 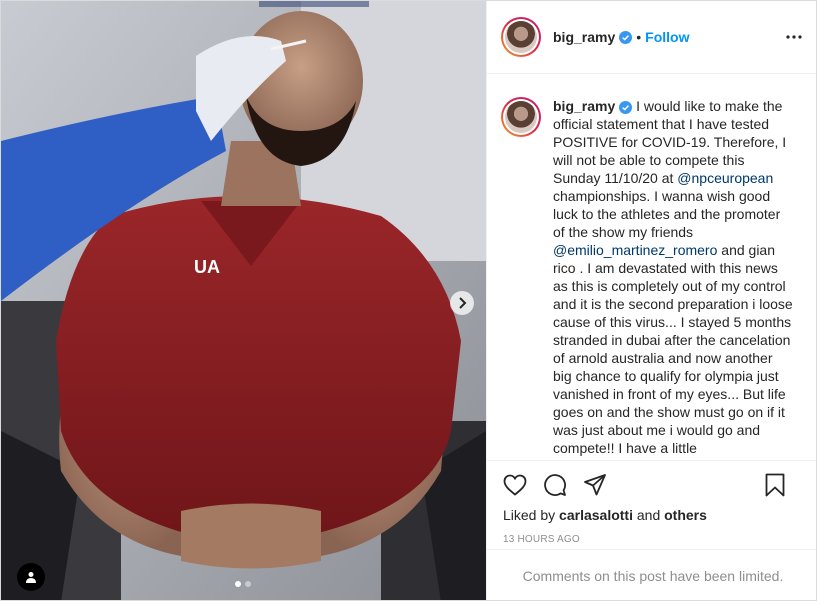 I want to click on share-button, so click(x=595, y=485).